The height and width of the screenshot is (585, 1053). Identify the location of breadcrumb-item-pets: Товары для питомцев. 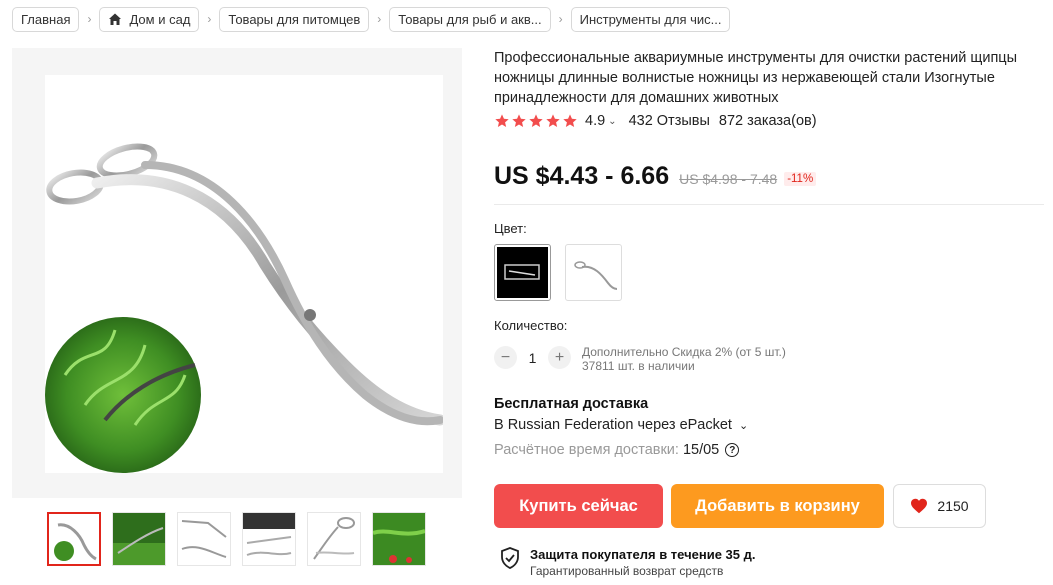
(294, 19).